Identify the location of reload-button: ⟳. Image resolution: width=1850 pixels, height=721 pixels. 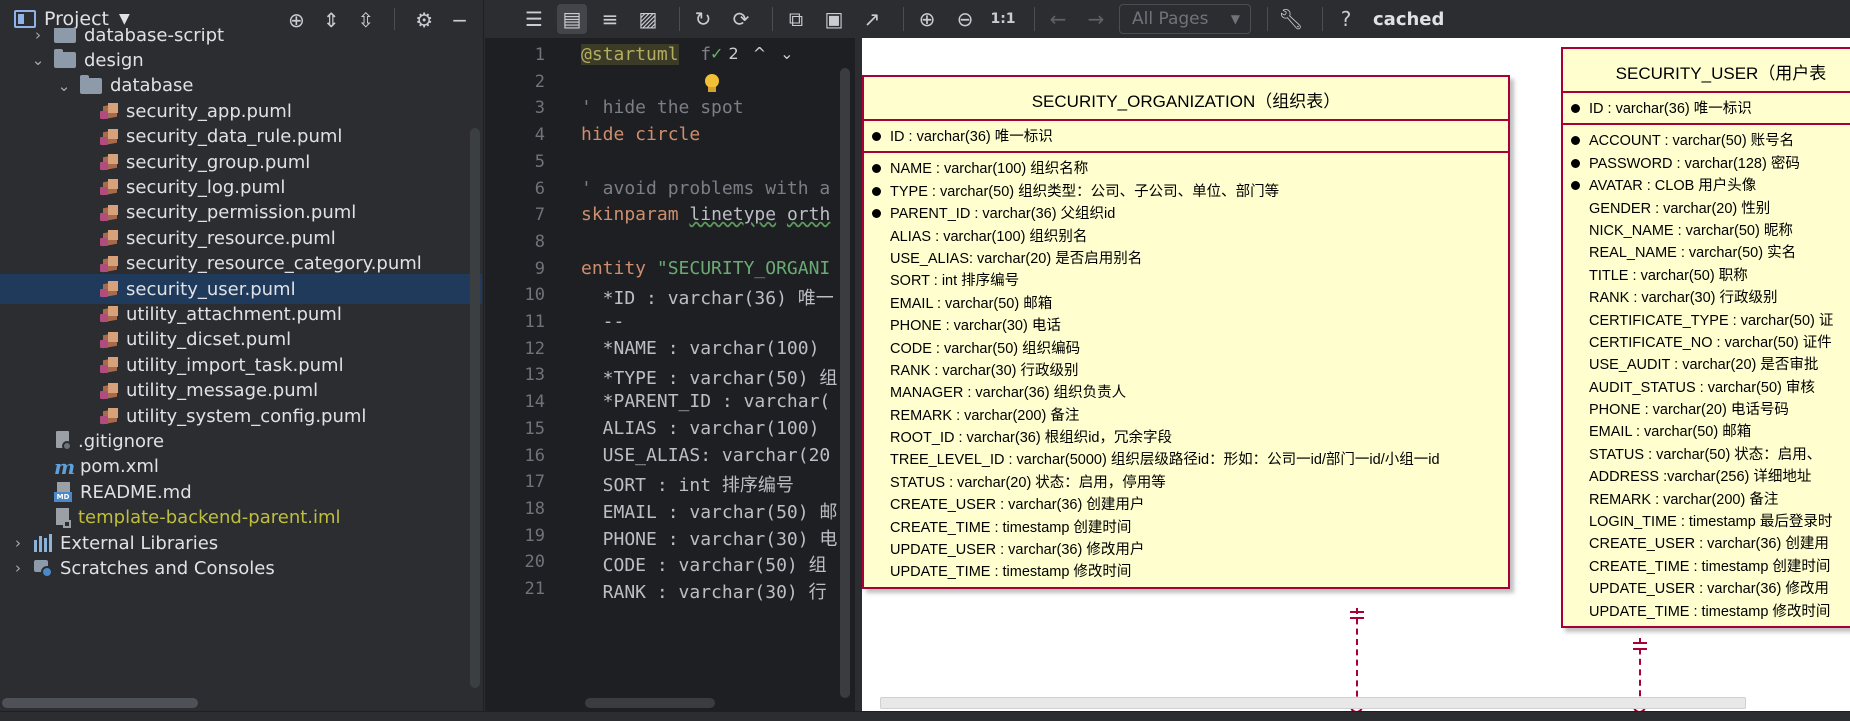
(741, 19).